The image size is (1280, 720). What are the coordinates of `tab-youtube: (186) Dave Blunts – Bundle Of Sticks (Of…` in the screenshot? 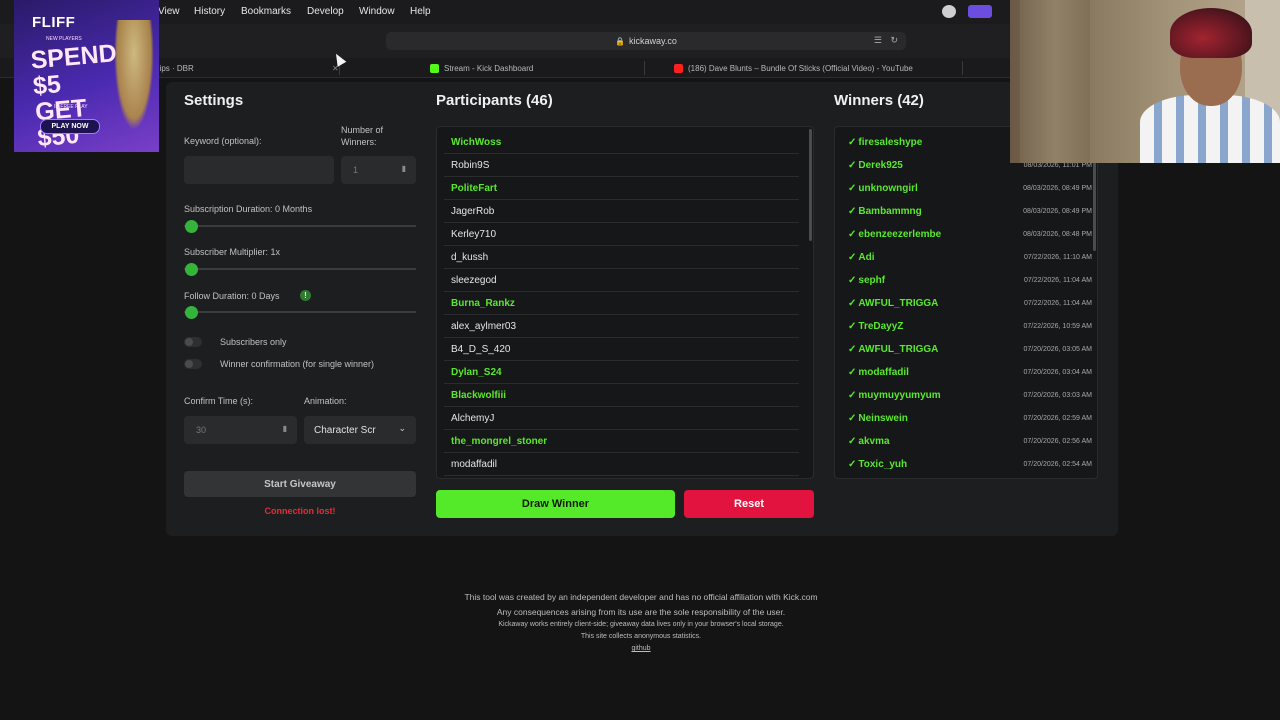 It's located at (817, 68).